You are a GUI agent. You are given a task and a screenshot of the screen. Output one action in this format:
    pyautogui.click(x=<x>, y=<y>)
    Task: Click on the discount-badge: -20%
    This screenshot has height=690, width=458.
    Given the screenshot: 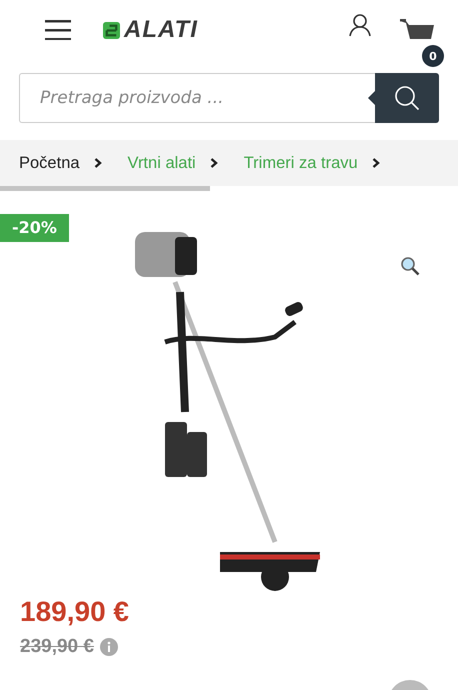 What is the action you would take?
    pyautogui.click(x=34, y=228)
    